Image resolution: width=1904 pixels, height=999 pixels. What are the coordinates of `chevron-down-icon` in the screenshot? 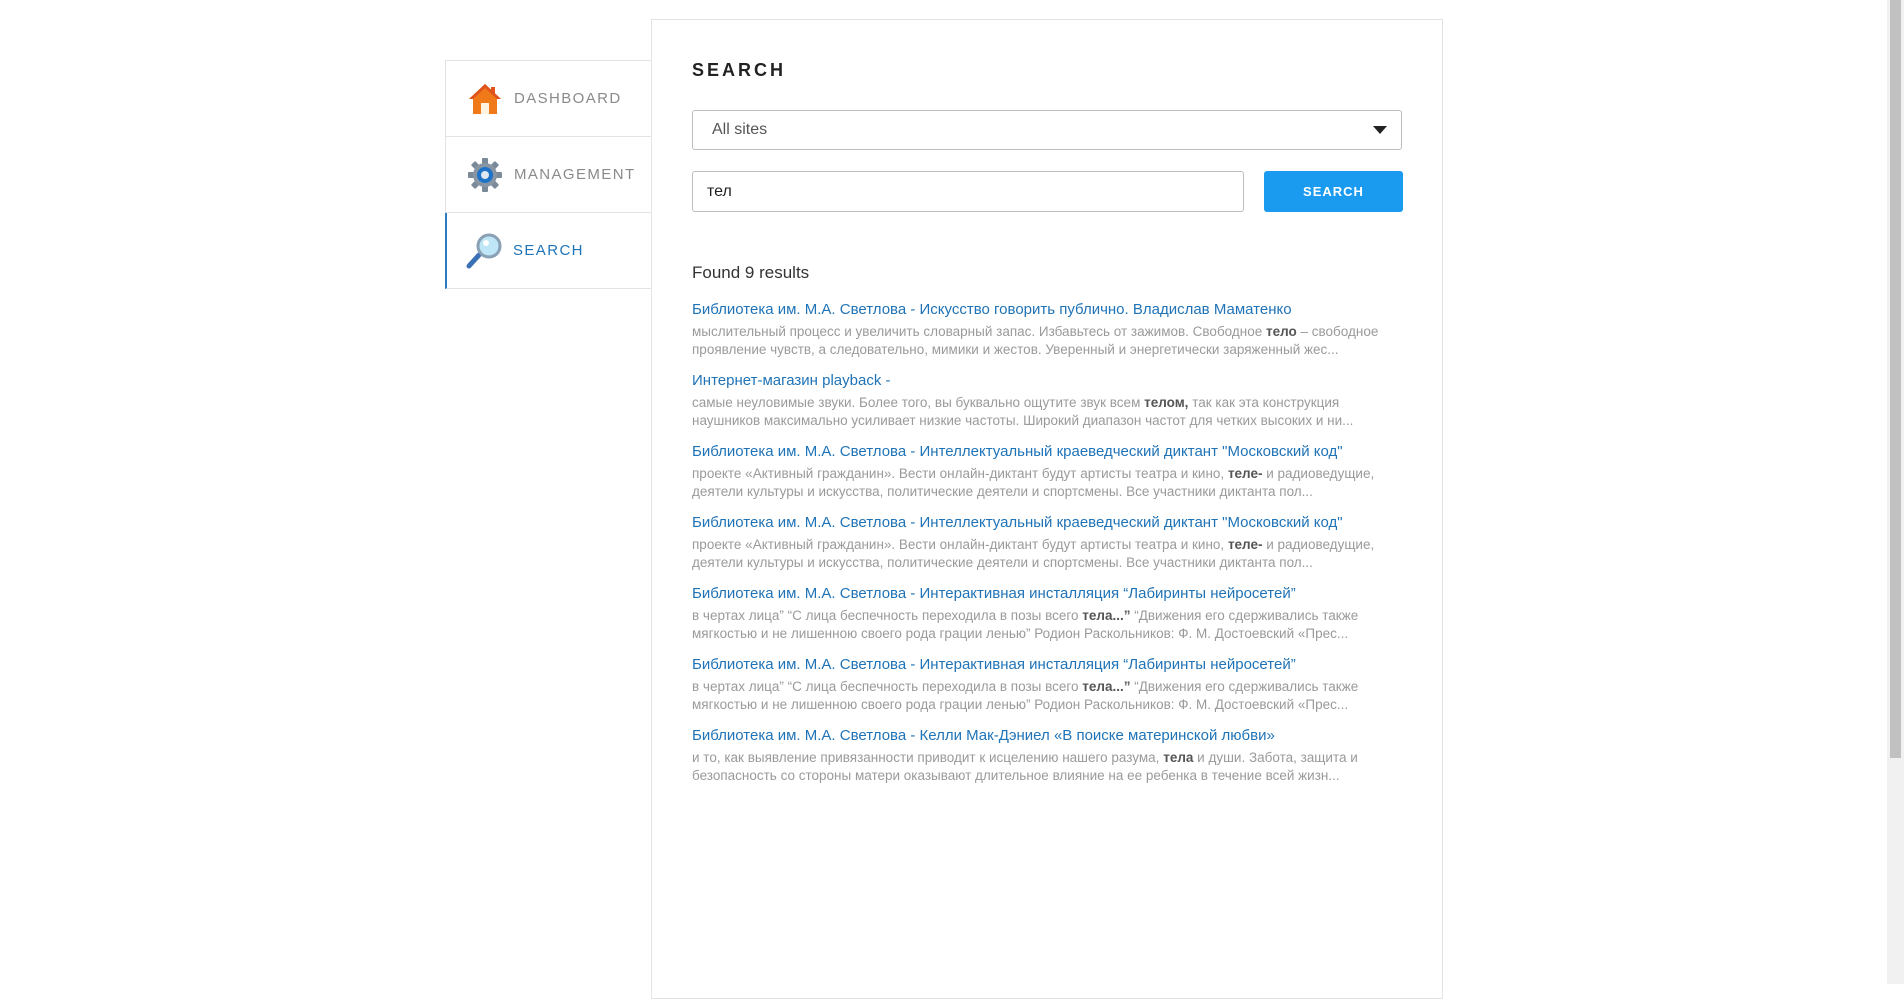 It's located at (1380, 130).